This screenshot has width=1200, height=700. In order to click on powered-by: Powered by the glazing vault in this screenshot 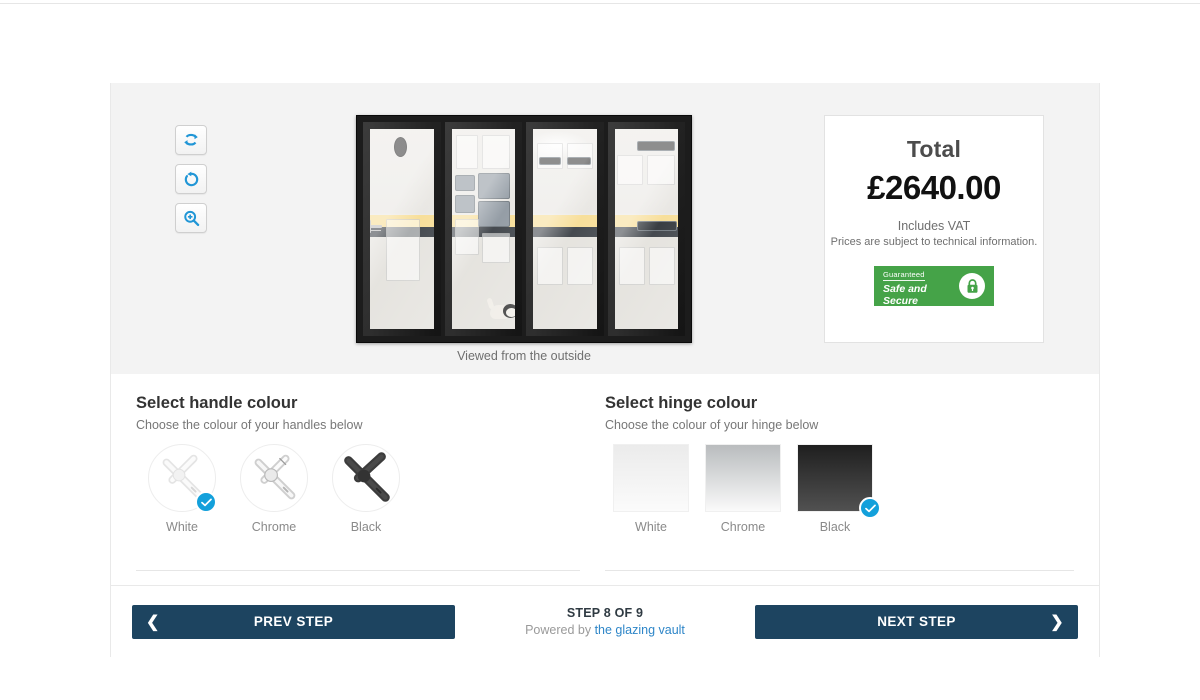, I will do `click(605, 630)`.